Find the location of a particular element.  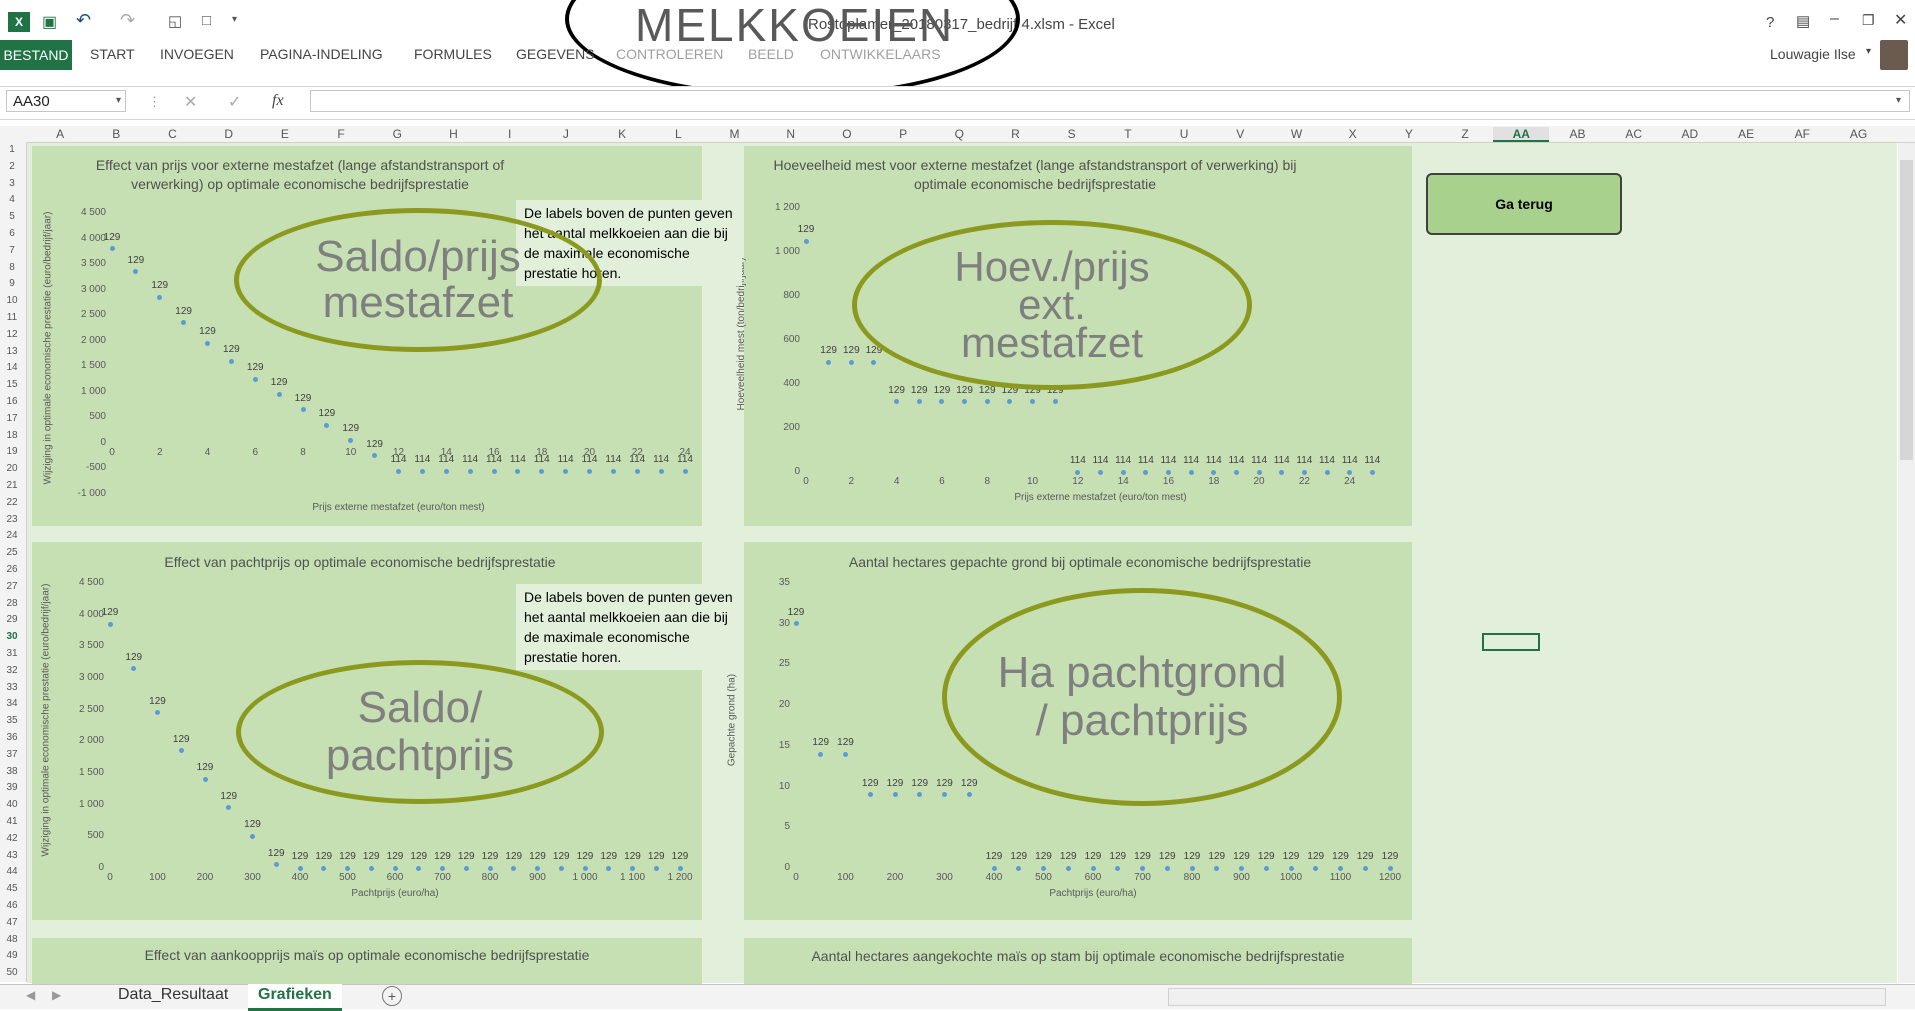

row-header-2: 2 is located at coordinates (12, 166).